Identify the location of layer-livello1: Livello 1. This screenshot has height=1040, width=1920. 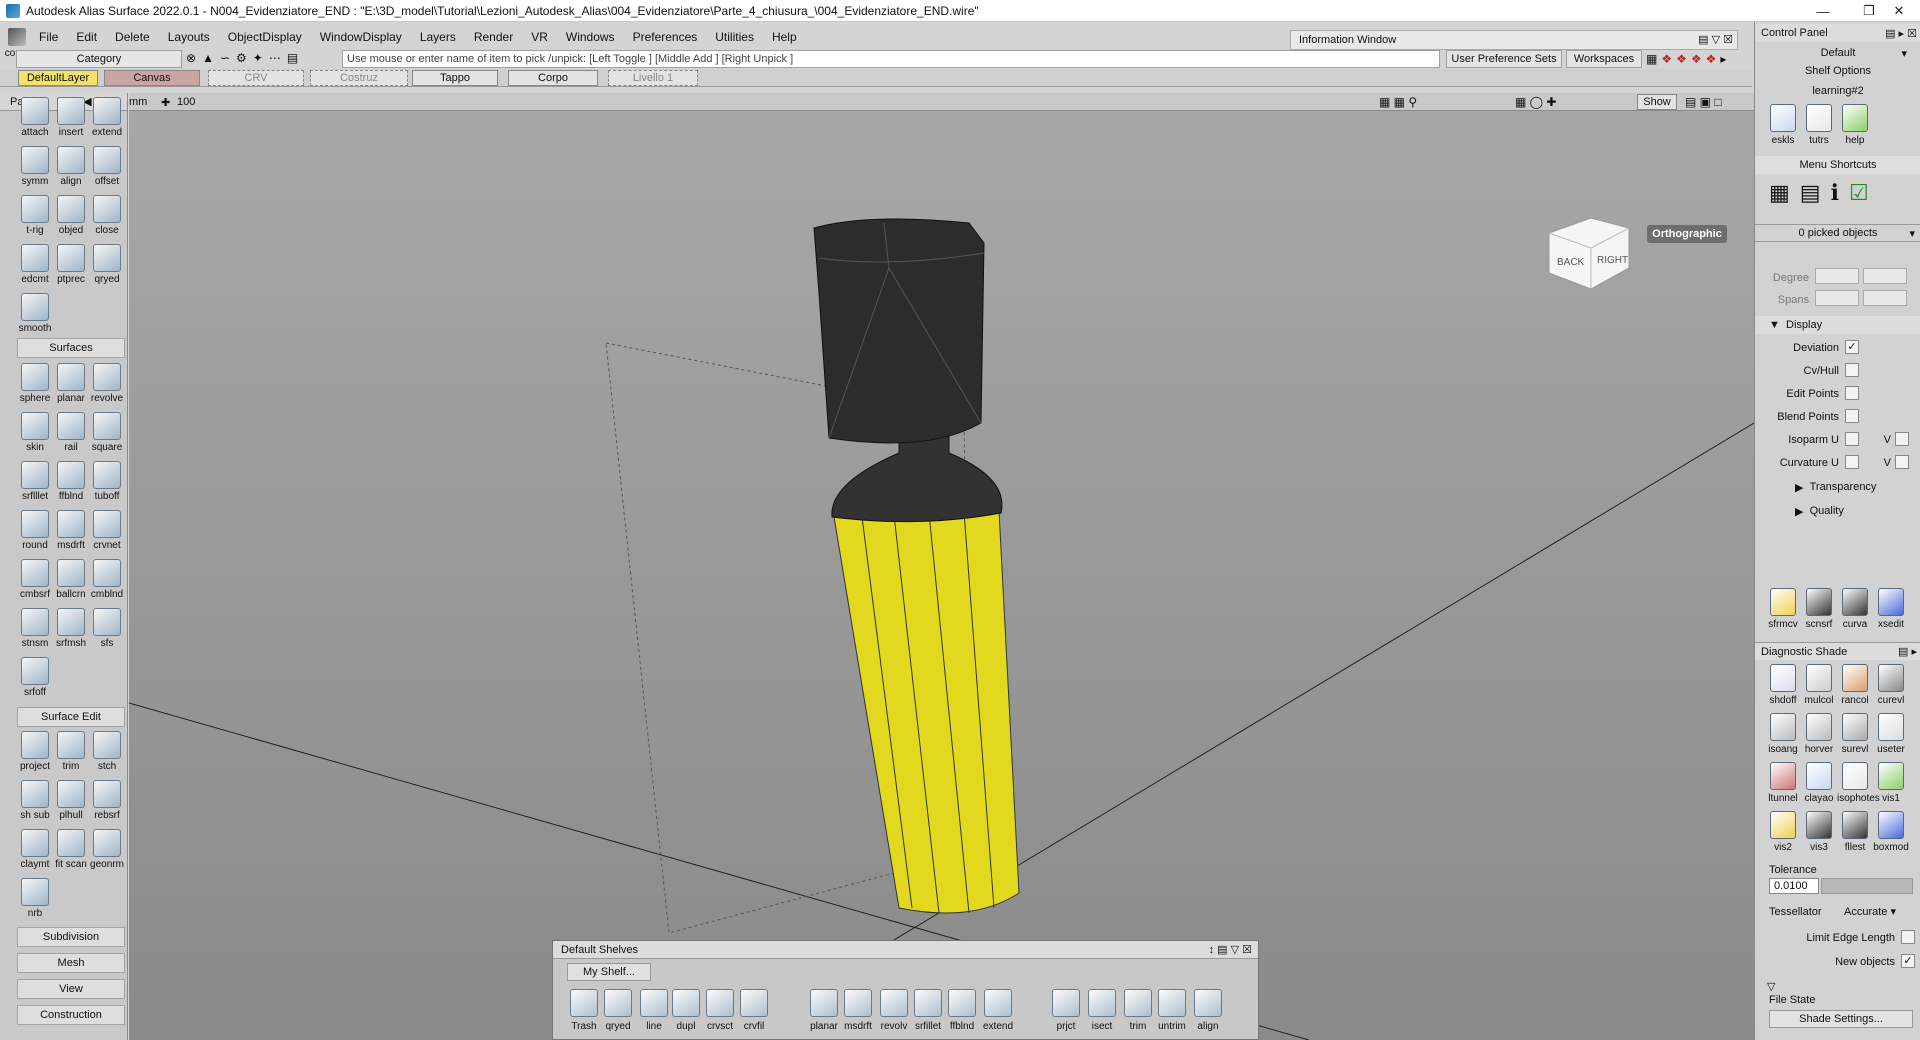
(653, 78).